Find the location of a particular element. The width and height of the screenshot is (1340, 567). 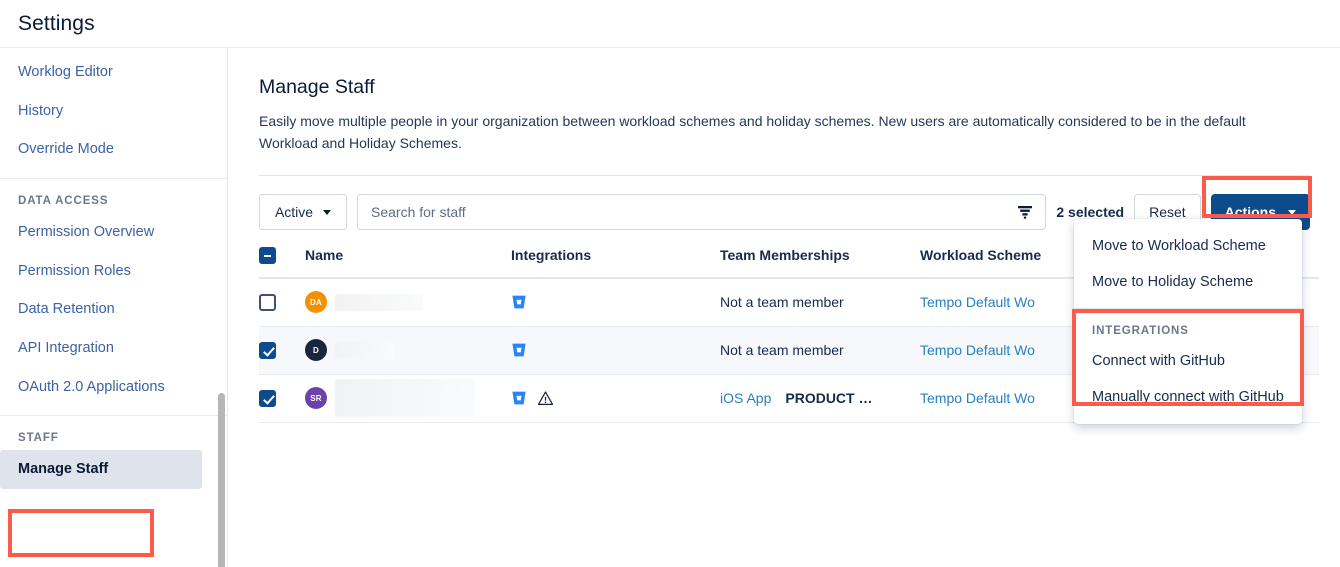

search-field-wrapper is located at coordinates (702, 212).